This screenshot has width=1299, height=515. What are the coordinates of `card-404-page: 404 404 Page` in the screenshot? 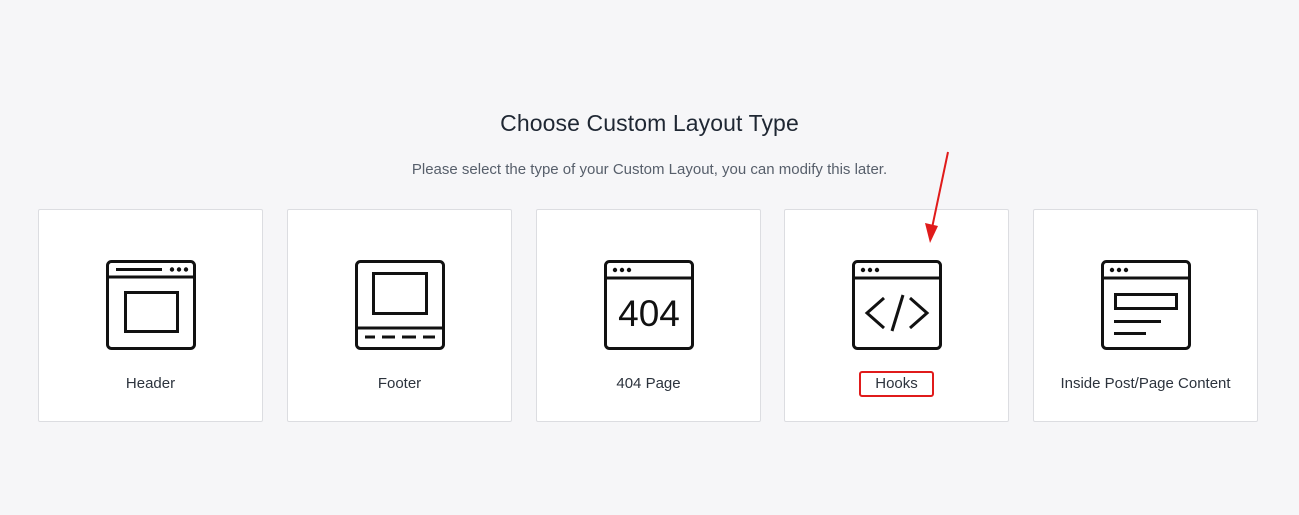 It's located at (648, 315).